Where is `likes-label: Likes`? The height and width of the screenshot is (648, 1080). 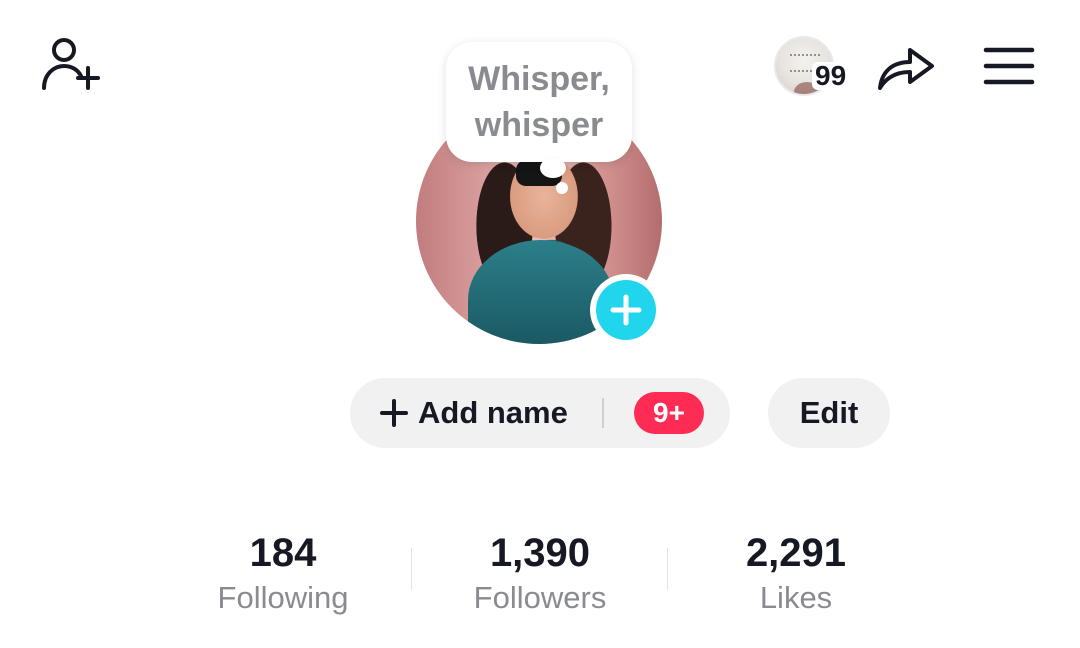 likes-label: Likes is located at coordinates (796, 597).